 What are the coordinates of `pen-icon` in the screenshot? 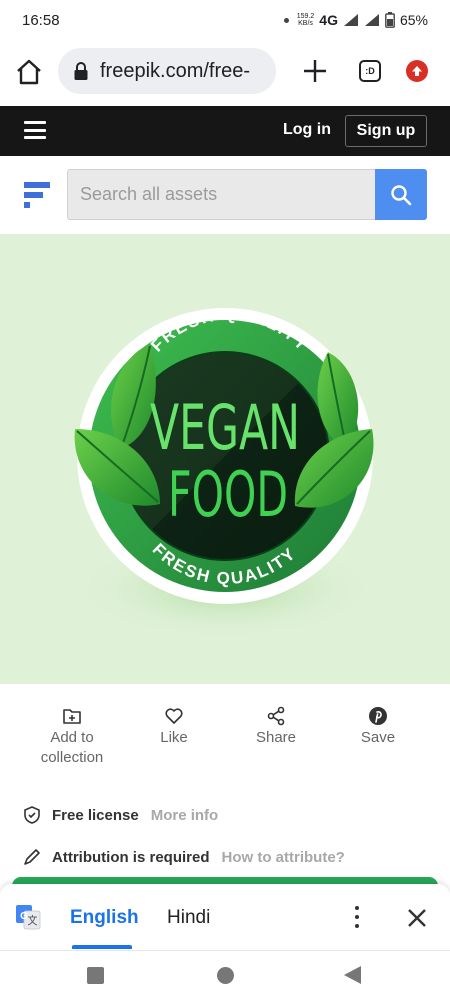 It's located at (32, 857).